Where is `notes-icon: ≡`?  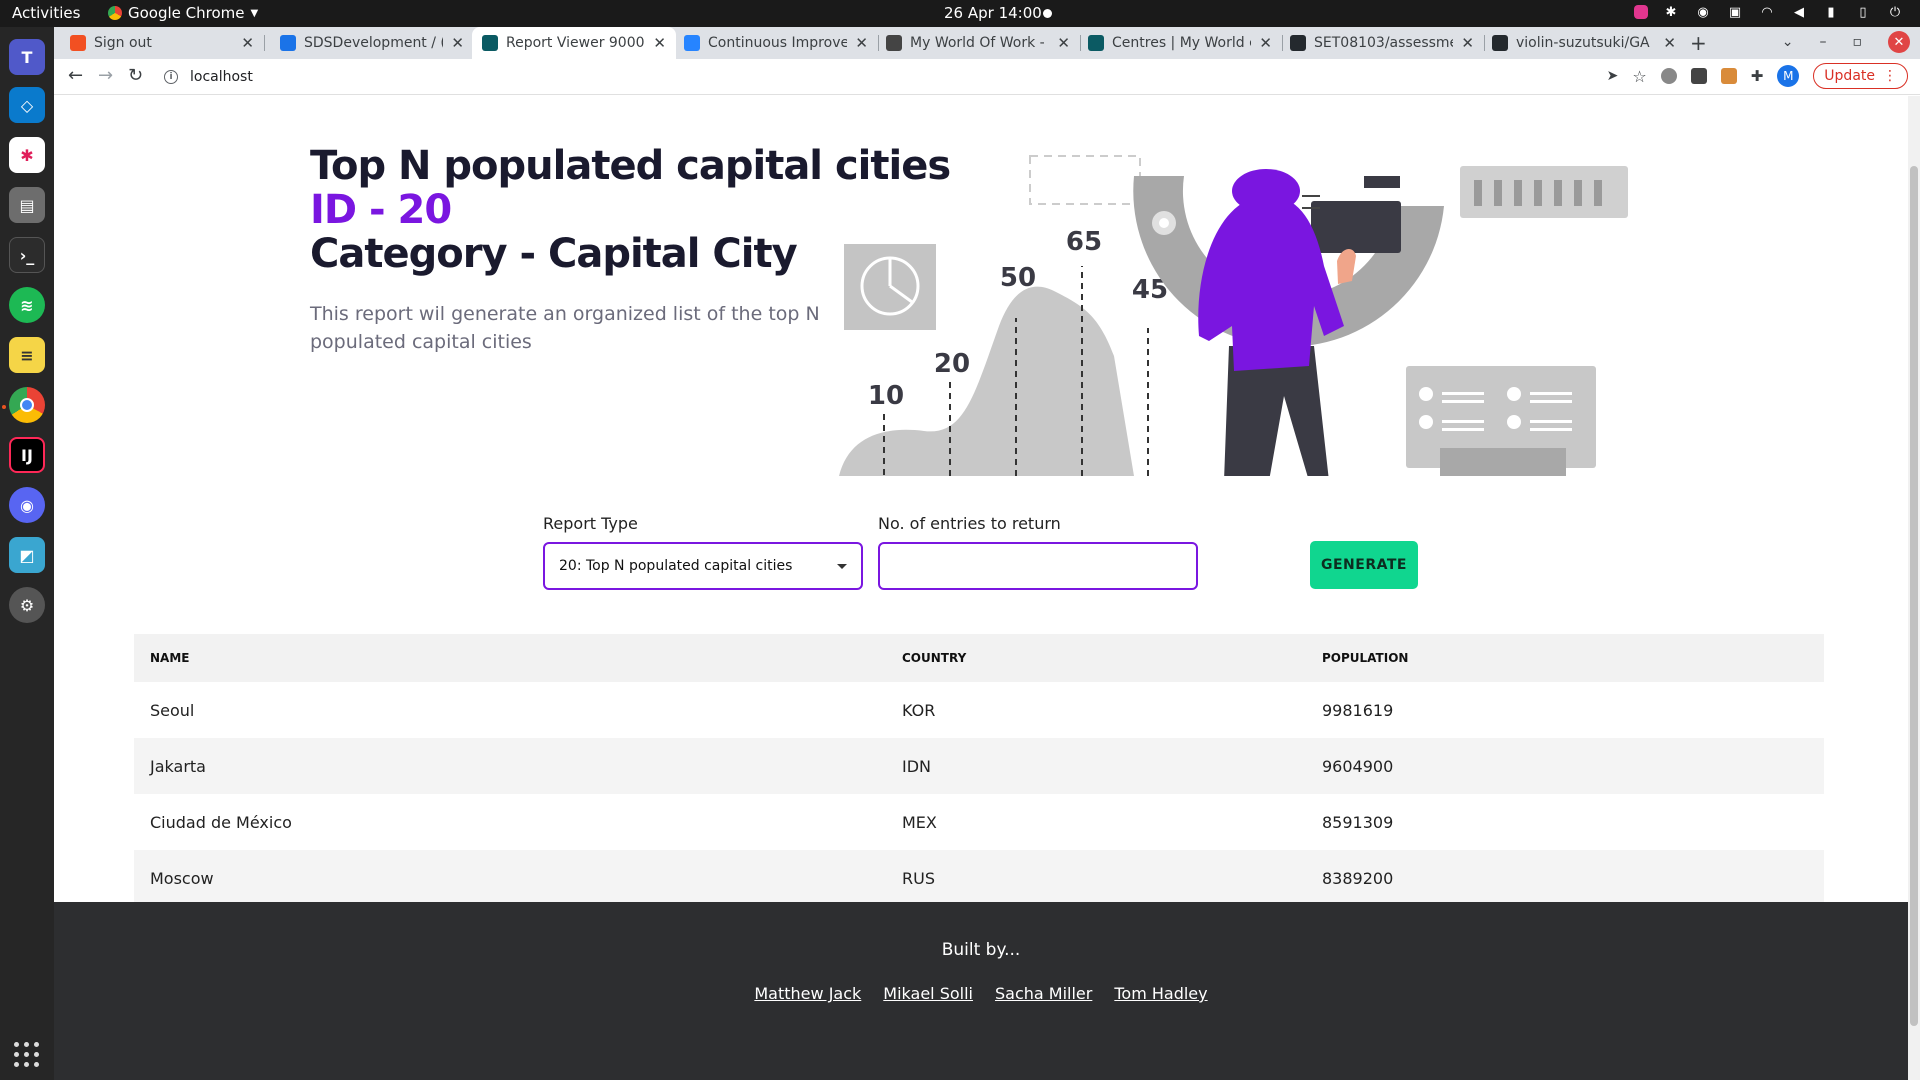 notes-icon: ≡ is located at coordinates (27, 355).